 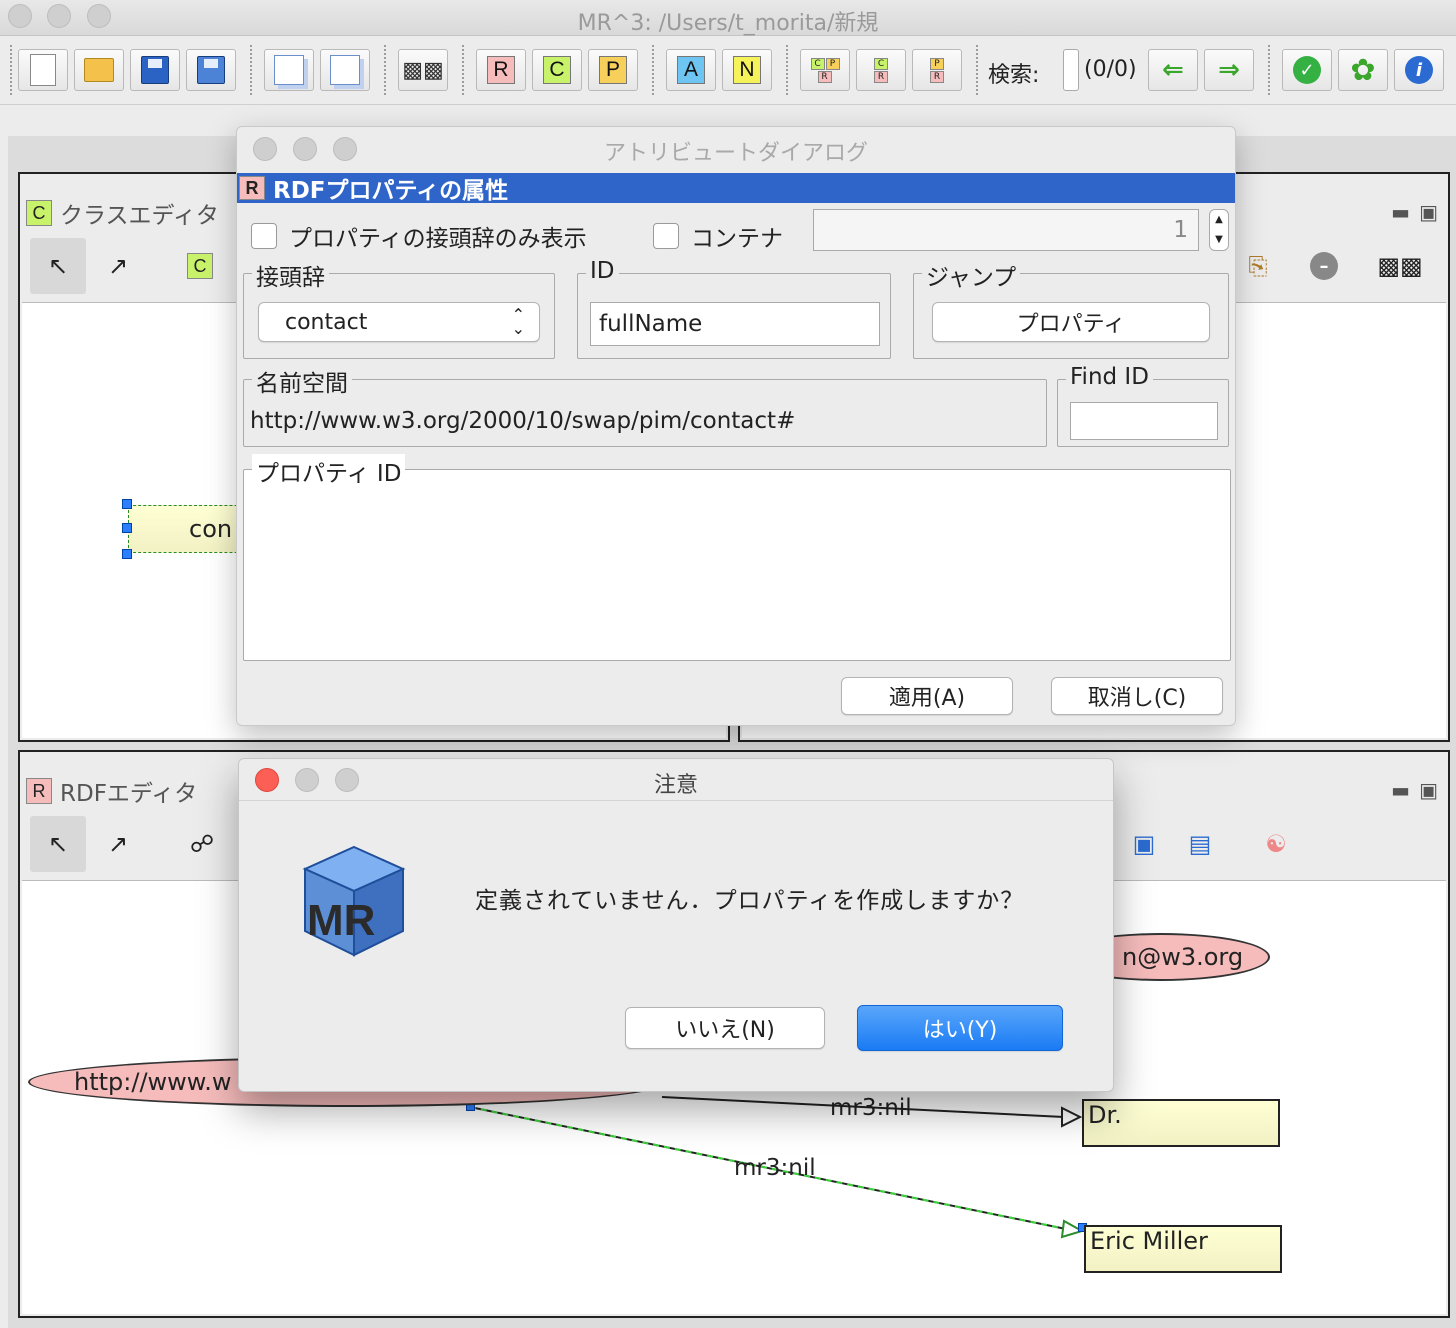 I want to click on literal-node-dr: Dr., so click(x=1181, y=1123).